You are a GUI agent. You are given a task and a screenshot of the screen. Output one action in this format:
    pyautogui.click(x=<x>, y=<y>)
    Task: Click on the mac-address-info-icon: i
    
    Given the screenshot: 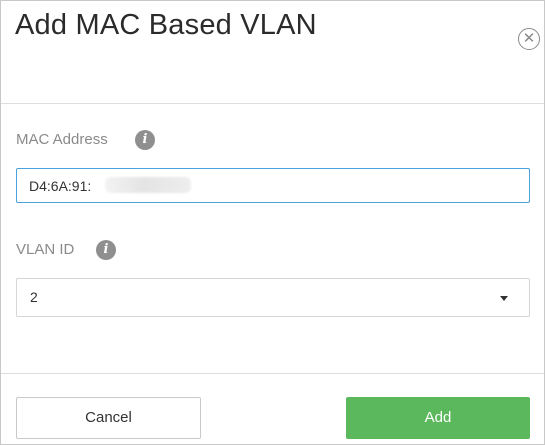 What is the action you would take?
    pyautogui.click(x=145, y=140)
    